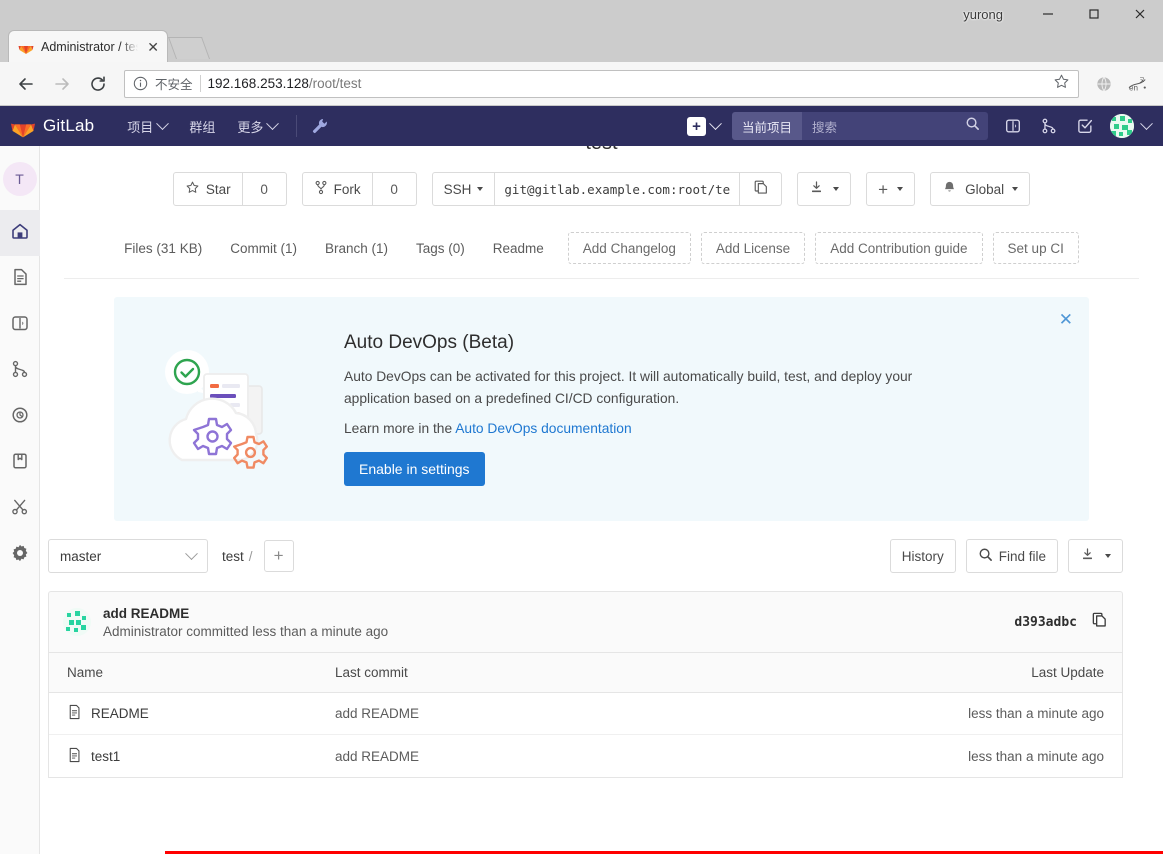 The image size is (1163, 854). I want to click on nav-item-groups: 群组, so click(202, 126).